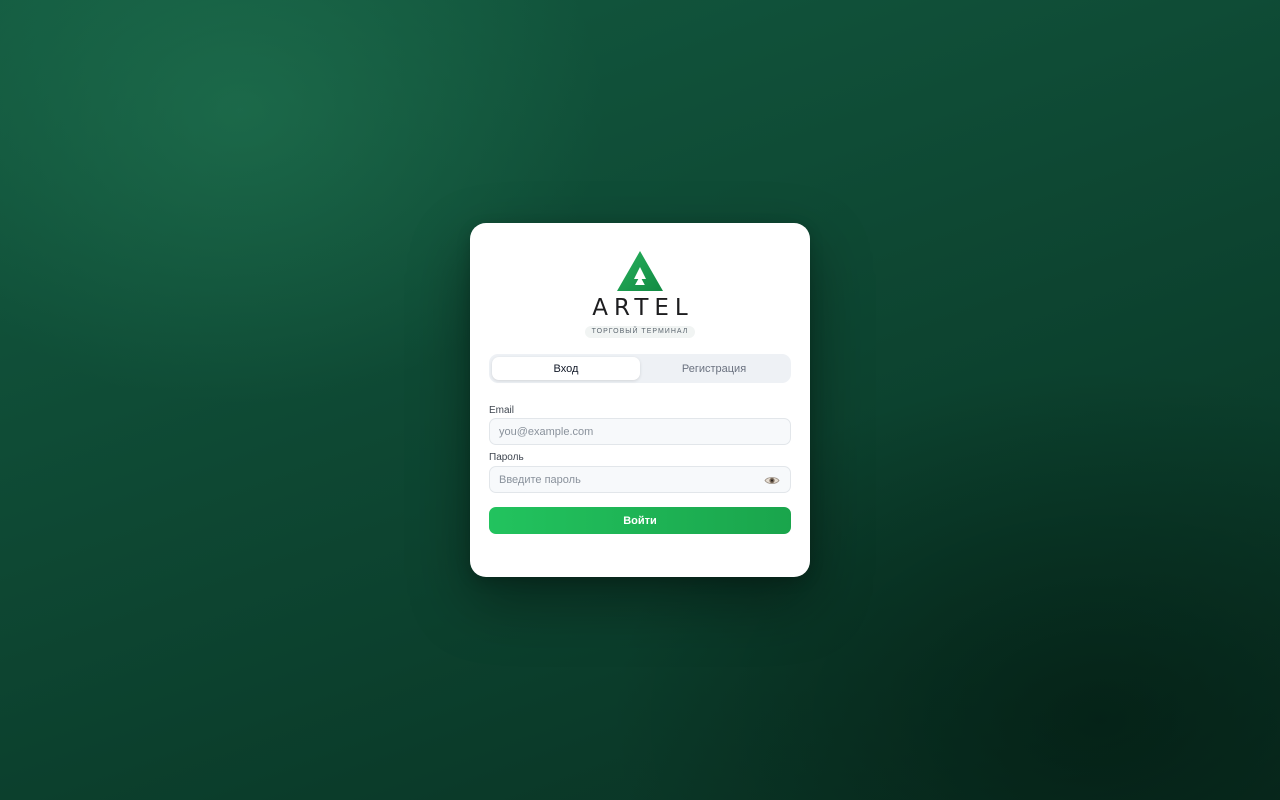 This screenshot has height=800, width=1280. What do you see at coordinates (640, 294) in the screenshot?
I see `brand-logo: ARTEL ТОРГОВЫЙ ТЕРМИНАЛ` at bounding box center [640, 294].